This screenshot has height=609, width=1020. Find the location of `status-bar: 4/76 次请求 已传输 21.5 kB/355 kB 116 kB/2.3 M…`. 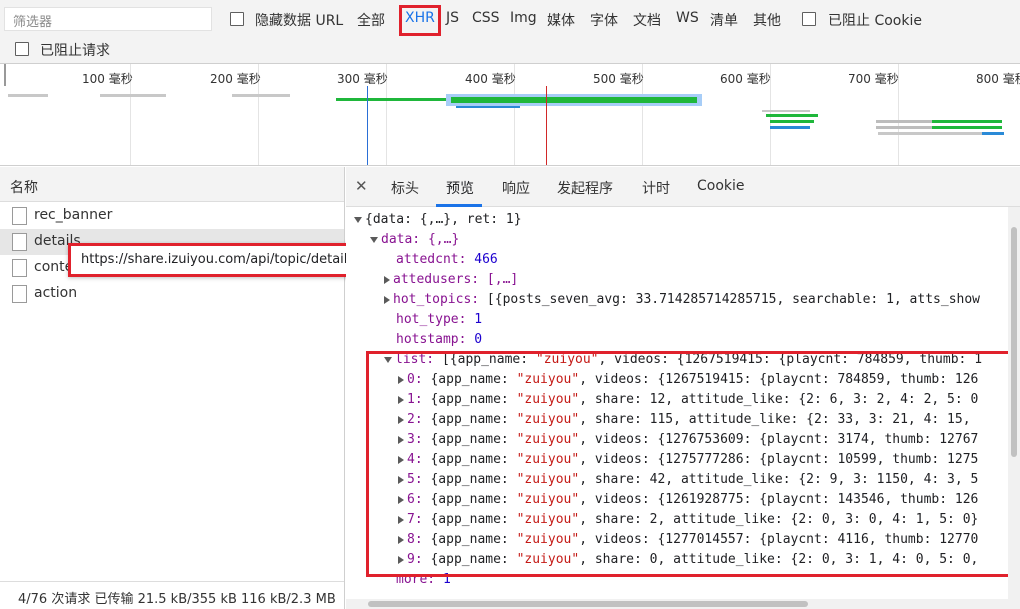

status-bar: 4/76 次请求 已传输 21.5 kB/355 kB 116 kB/2.3 M… is located at coordinates (172, 595).